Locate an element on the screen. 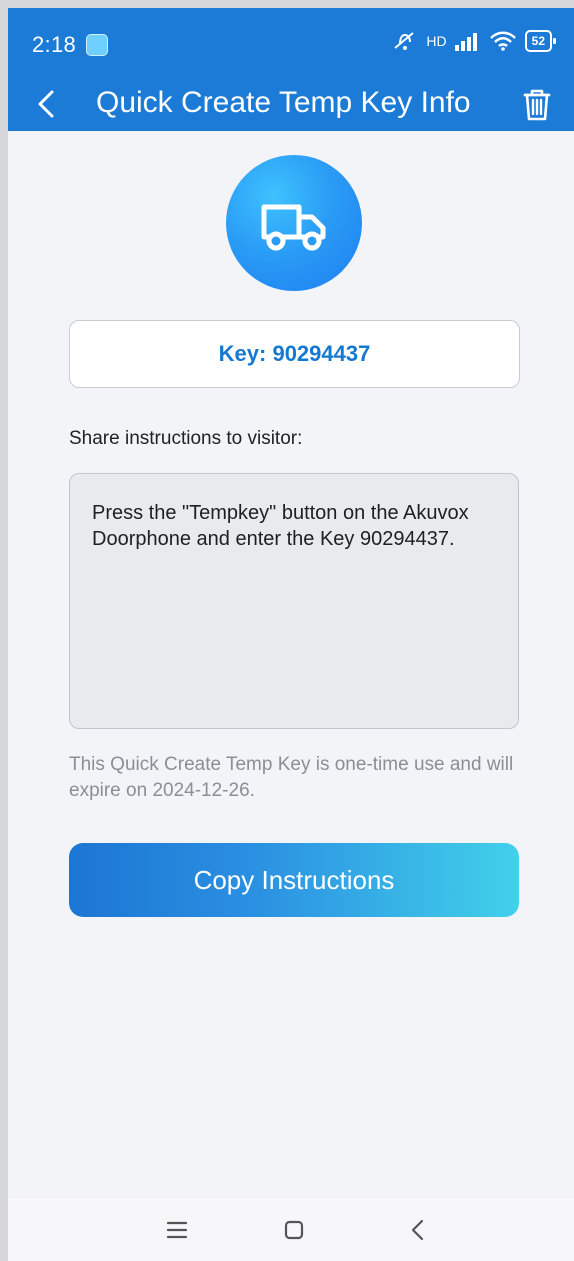 This screenshot has width=574, height=1261. truck-icon is located at coordinates (293, 227).